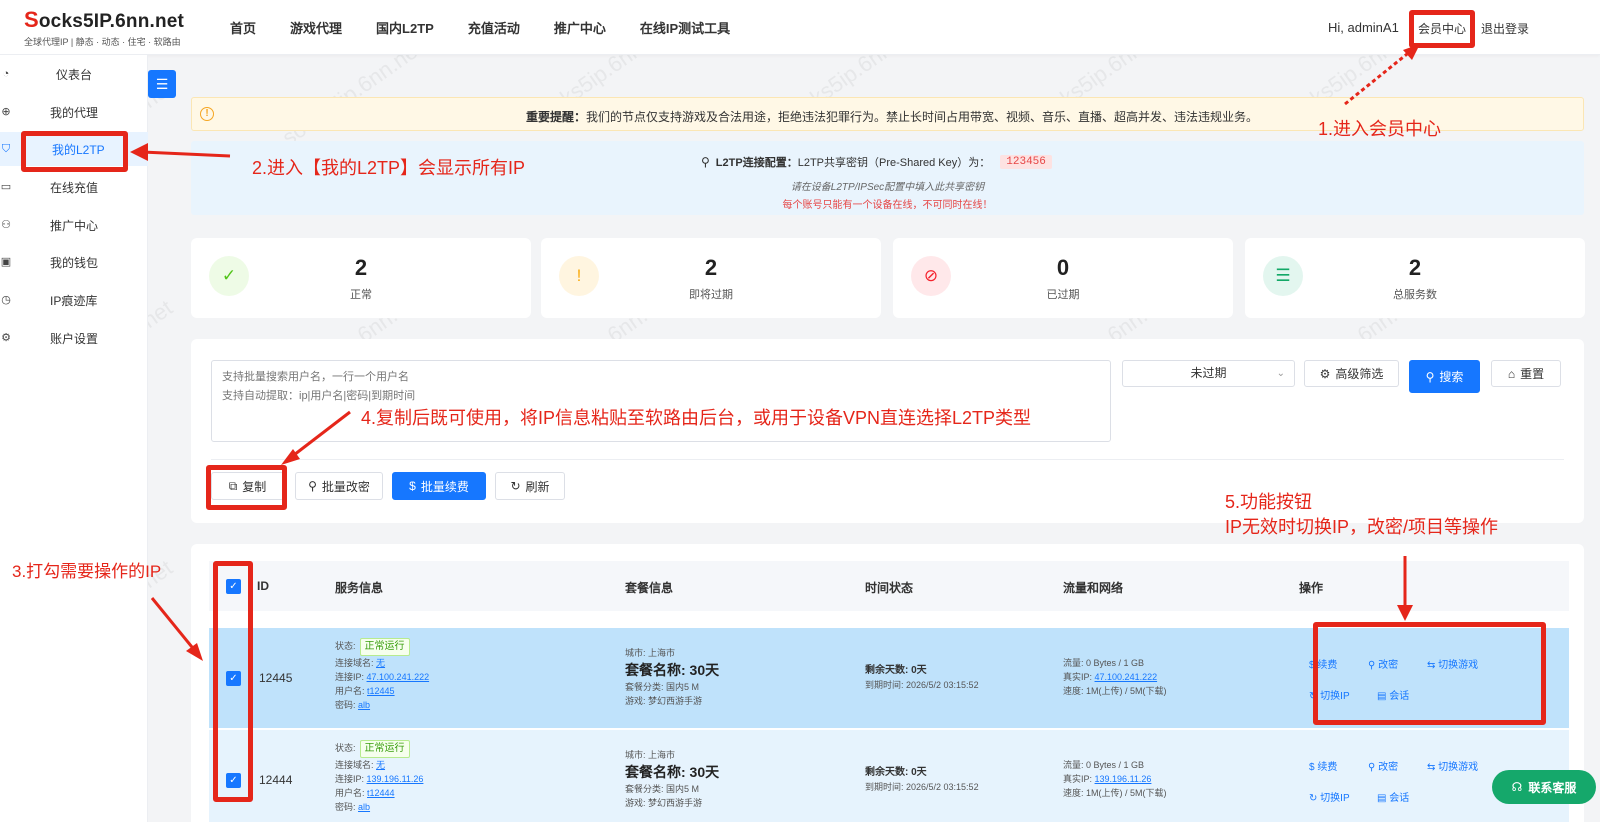  I want to click on sidebar-item-my-proxy: ⊕ 我的代理, so click(74, 112).